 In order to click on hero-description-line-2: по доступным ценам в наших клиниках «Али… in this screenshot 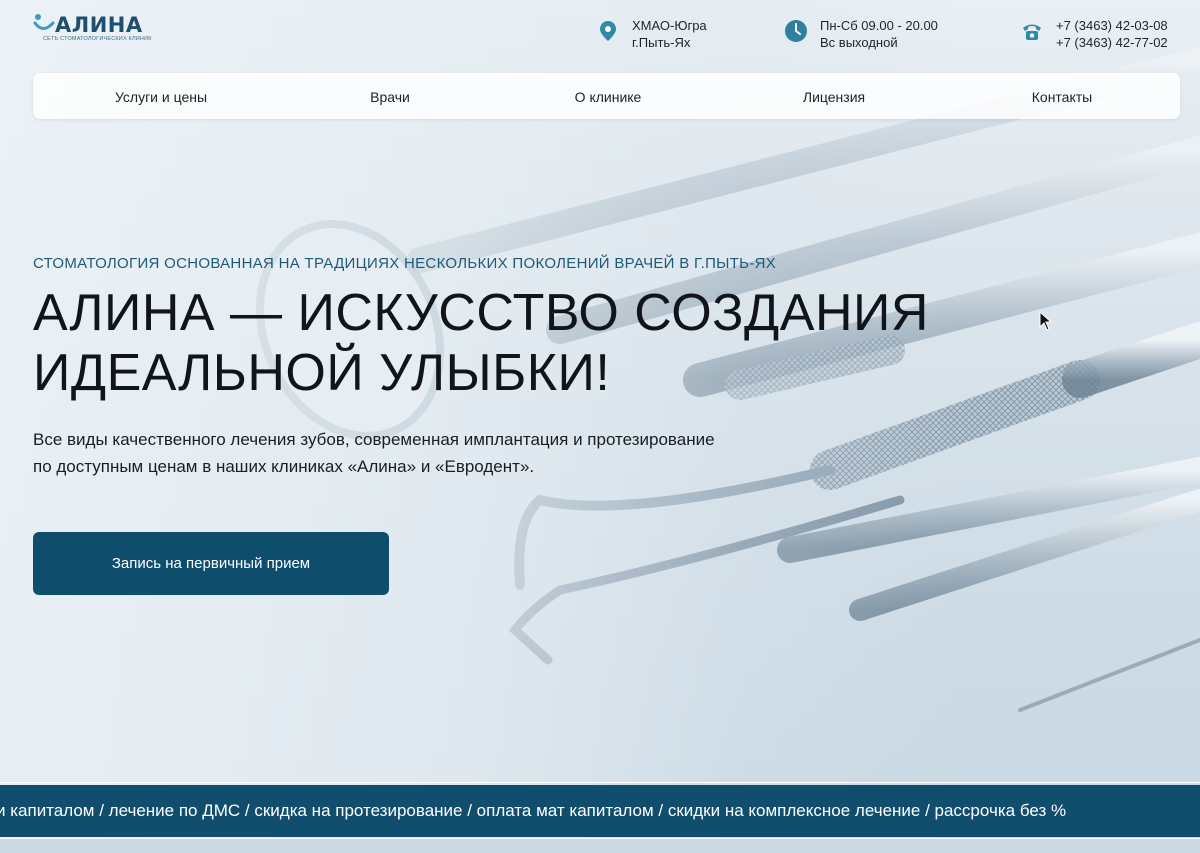, I will do `click(284, 466)`.